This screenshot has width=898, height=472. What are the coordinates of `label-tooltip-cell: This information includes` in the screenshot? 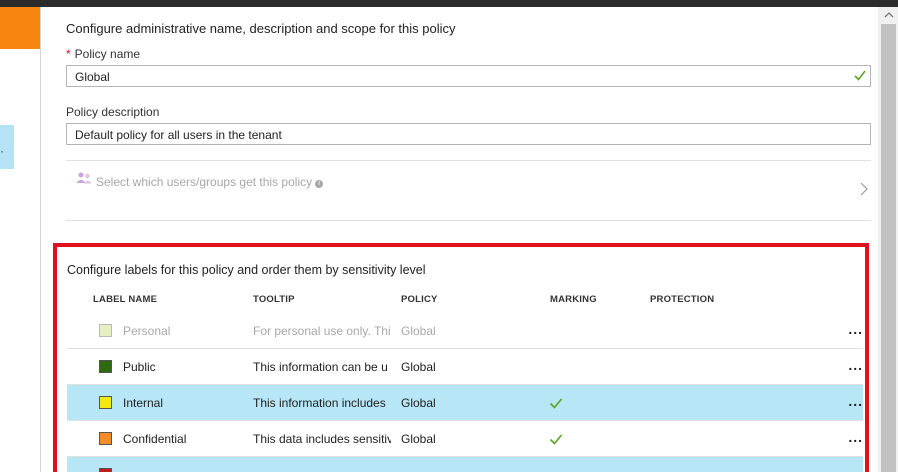 It's located at (319, 403).